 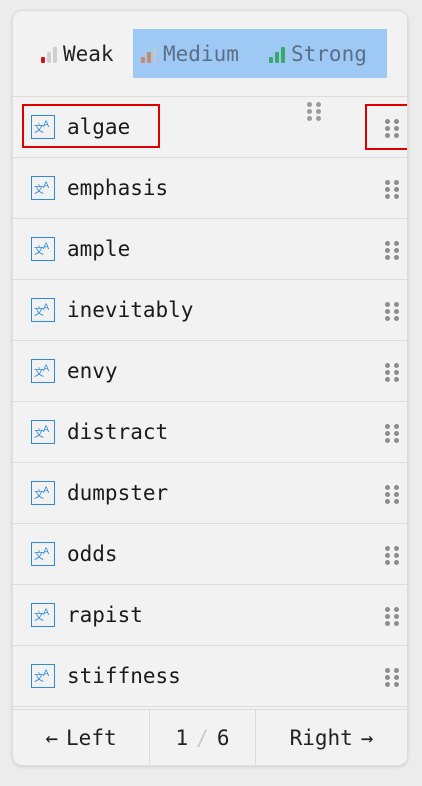 What do you see at coordinates (118, 493) in the screenshot?
I see `word-text: dumpster` at bounding box center [118, 493].